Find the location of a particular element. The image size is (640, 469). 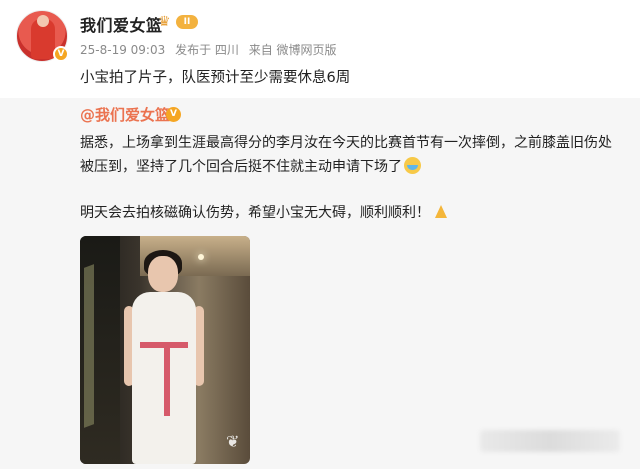

post-meta: 25-8-19 09:03 发布于 四川 来自 微博网页版 is located at coordinates (211, 49).